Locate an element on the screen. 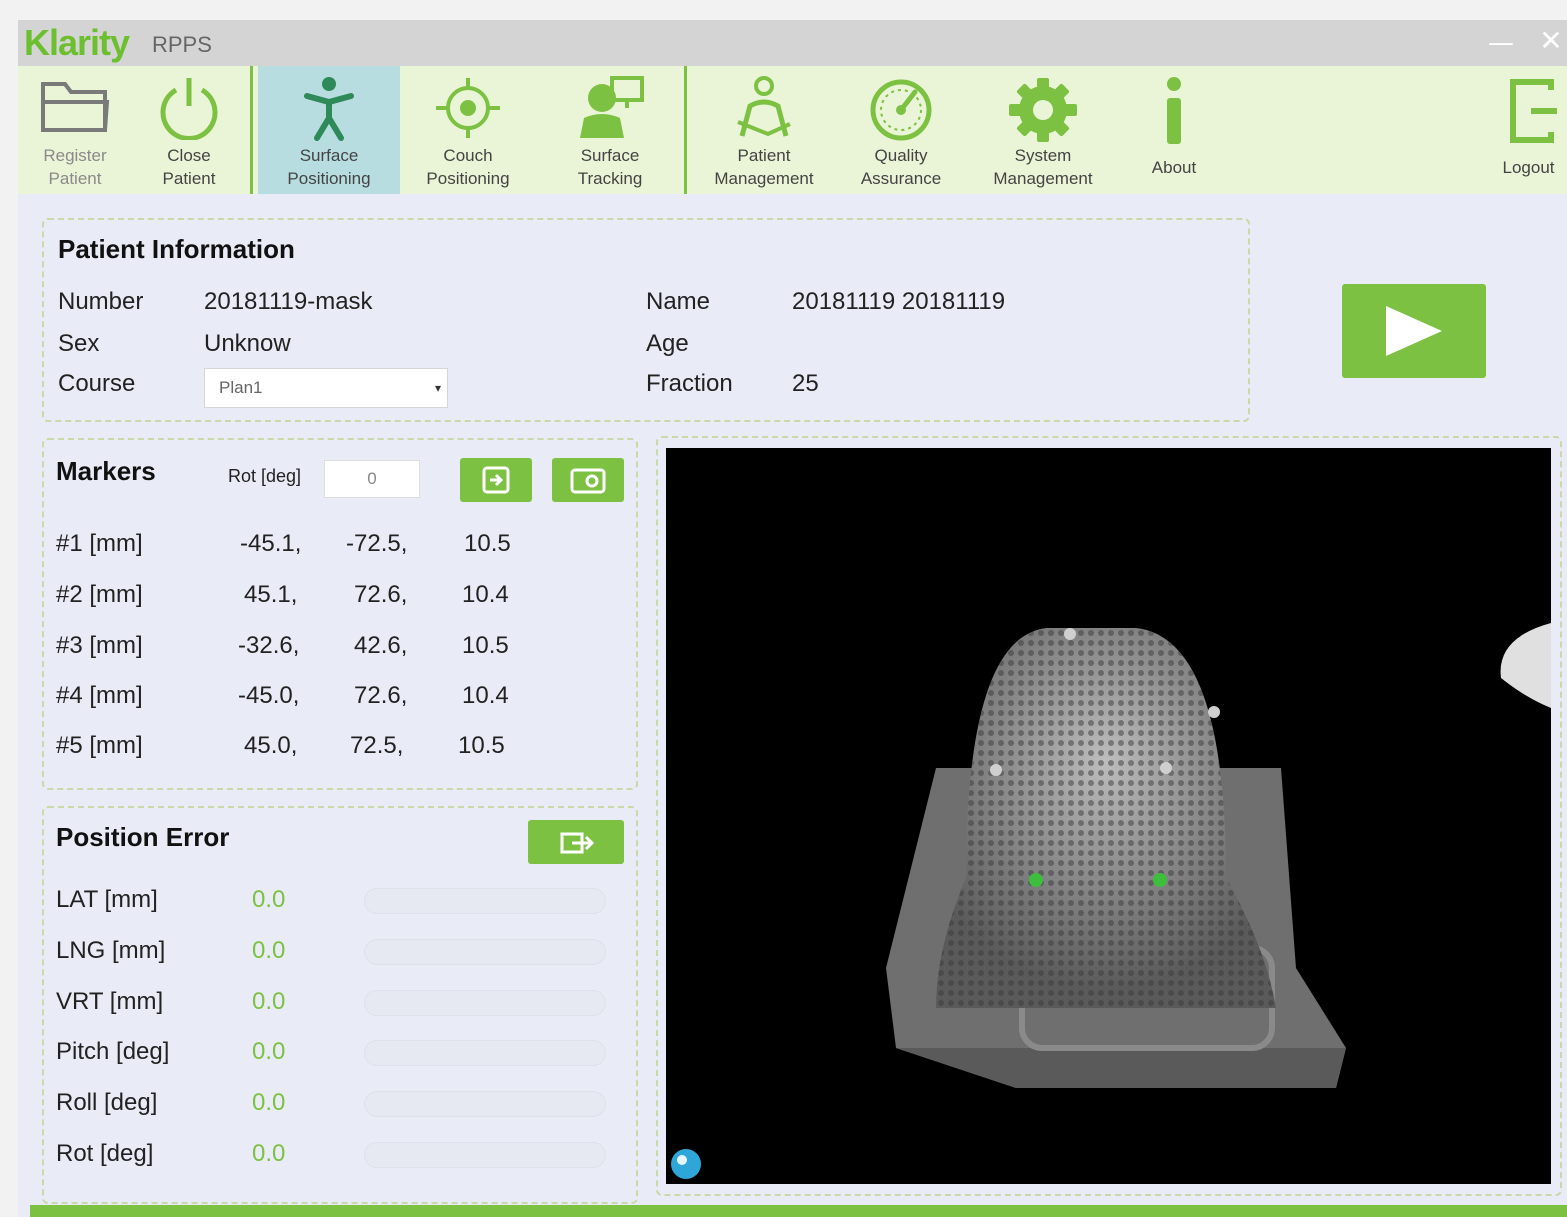 This screenshot has width=1567, height=1217. error-row: VRT [mm] 0.0 is located at coordinates (340, 1008).